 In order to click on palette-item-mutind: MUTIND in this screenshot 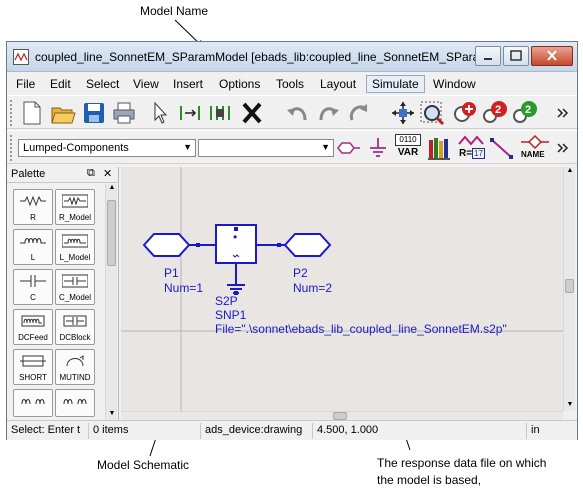, I will do `click(75, 367)`.